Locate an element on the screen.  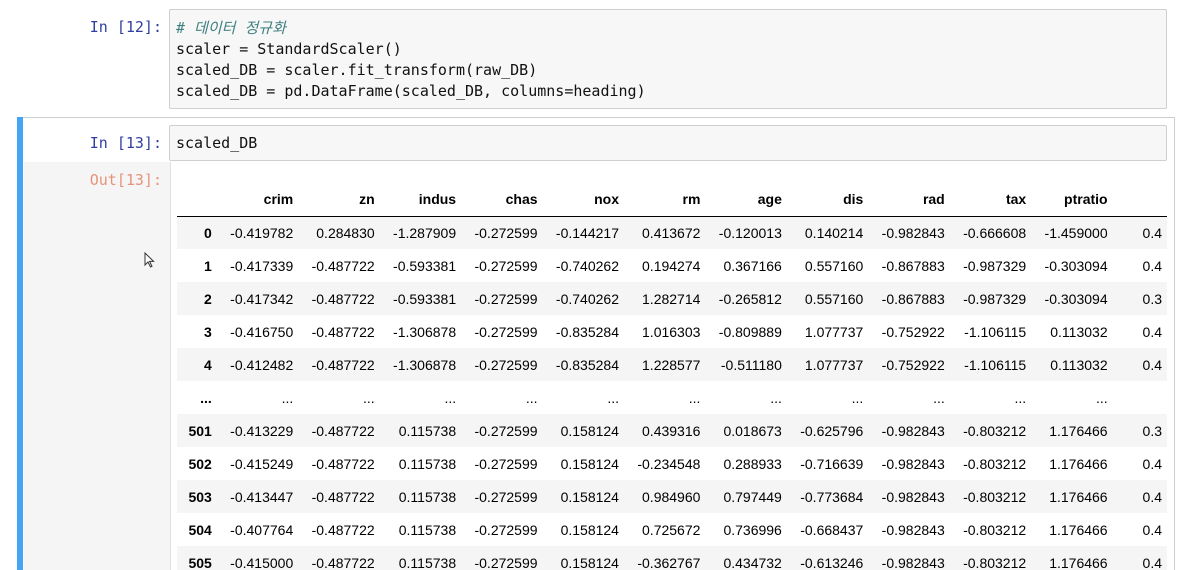
table-cell: -0.417339 is located at coordinates (262, 265).